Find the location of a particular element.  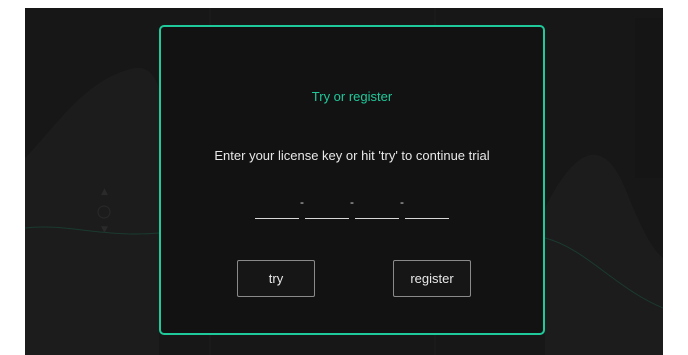

register-button: register is located at coordinates (432, 278).